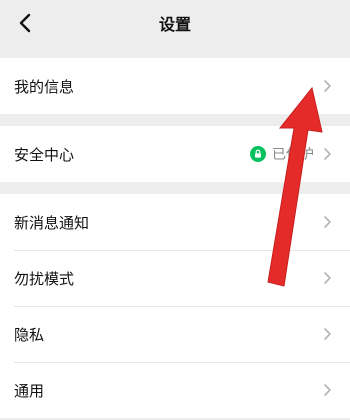 The image size is (350, 420). Describe the element at coordinates (29, 390) in the screenshot. I see `row-label: 通用` at that location.